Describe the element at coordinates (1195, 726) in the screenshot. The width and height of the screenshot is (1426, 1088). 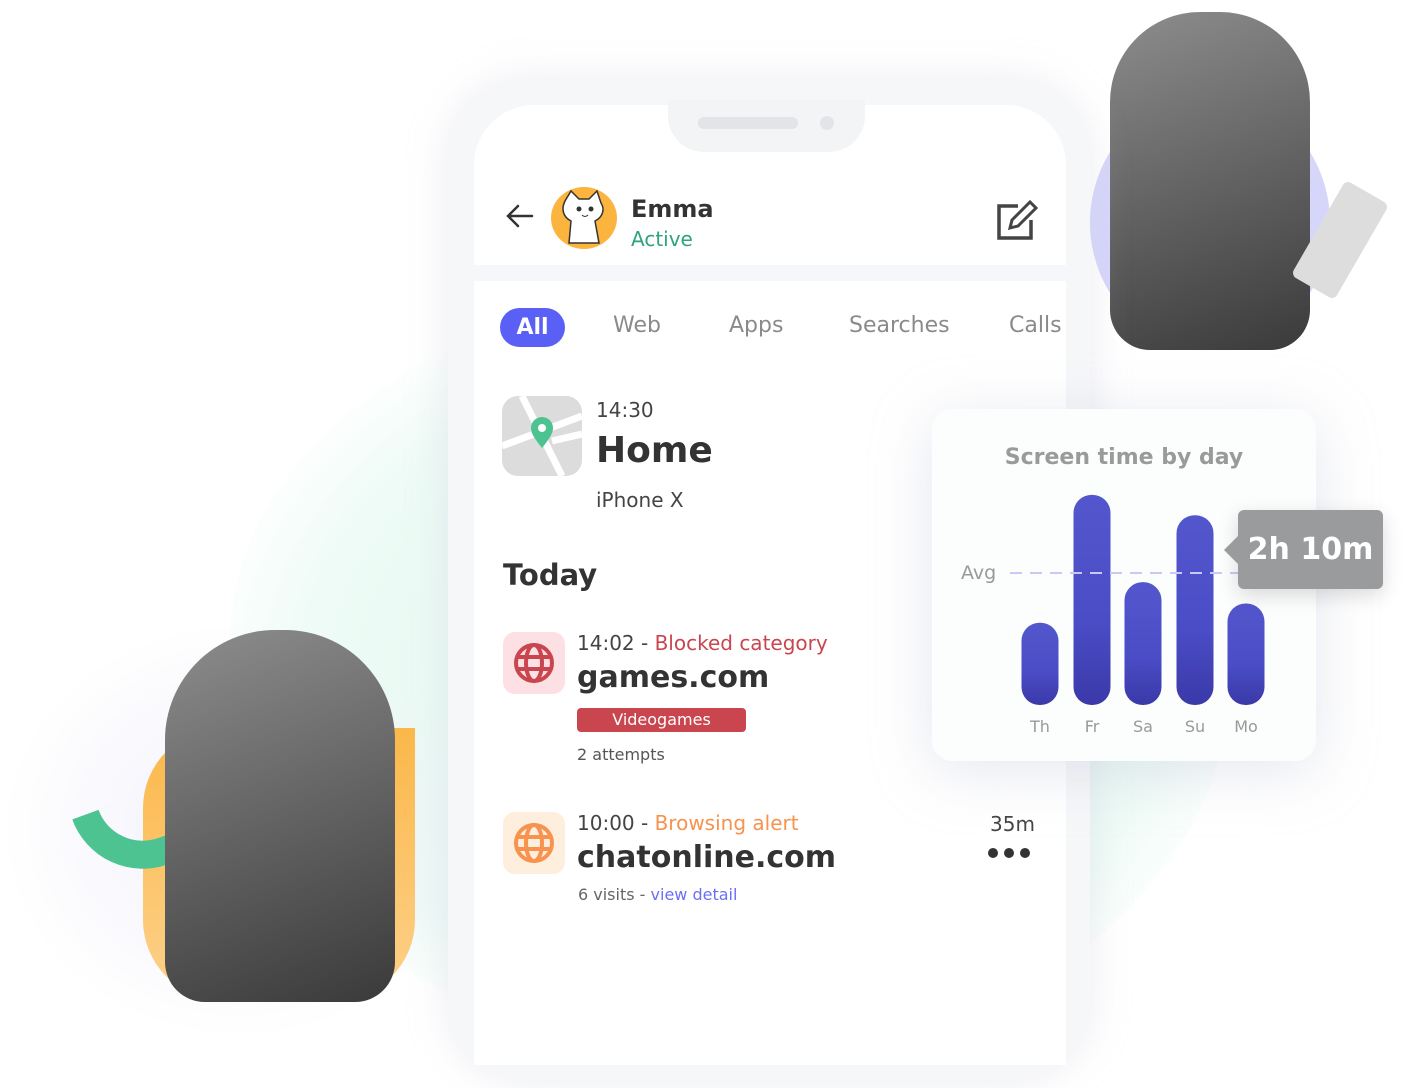
I see `x-tick-label: Su` at that location.